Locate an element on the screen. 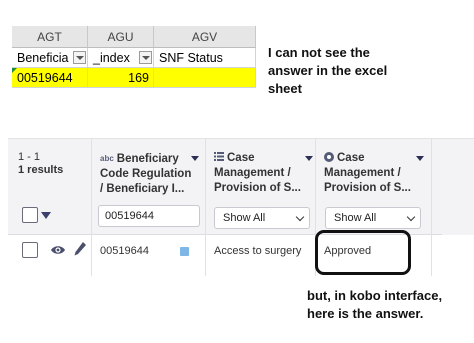 The width and height of the screenshot is (474, 343). header-cell-beneficiary-text: Beneficia is located at coordinates (43, 58).